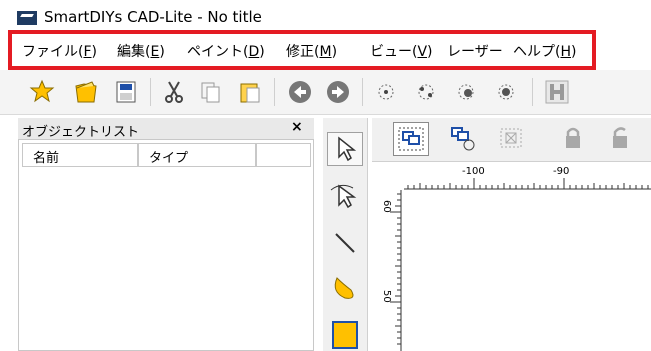  I want to click on ruler-label-60: 60, so click(386, 206).